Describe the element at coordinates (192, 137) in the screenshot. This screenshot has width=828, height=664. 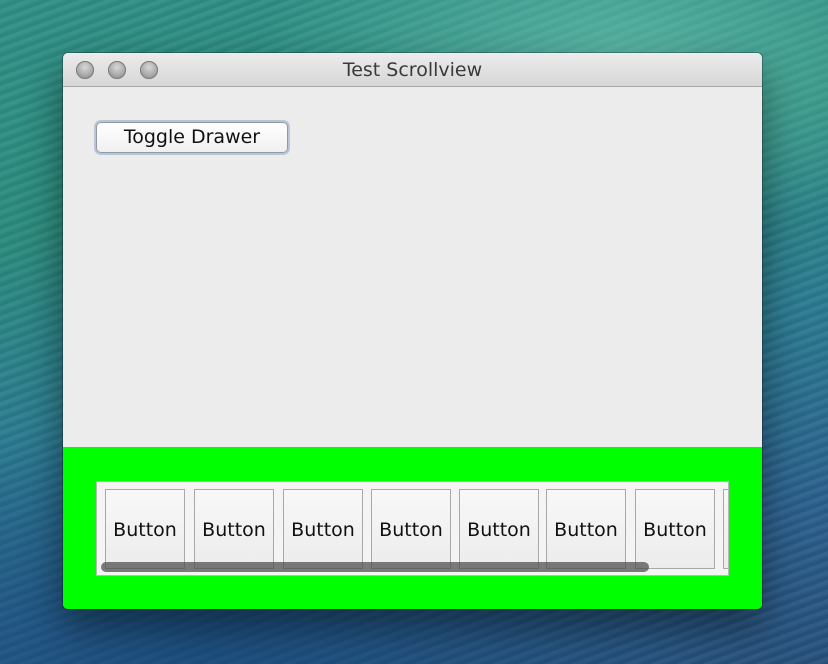
I see `toggle-drawer-button: Toggle Drawer` at that location.